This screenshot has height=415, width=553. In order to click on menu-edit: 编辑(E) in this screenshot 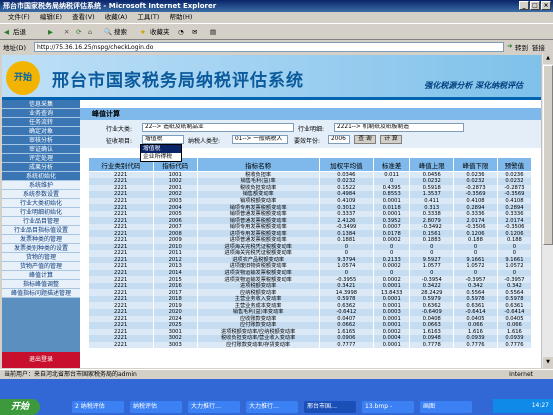, I will do `click(51, 17)`.